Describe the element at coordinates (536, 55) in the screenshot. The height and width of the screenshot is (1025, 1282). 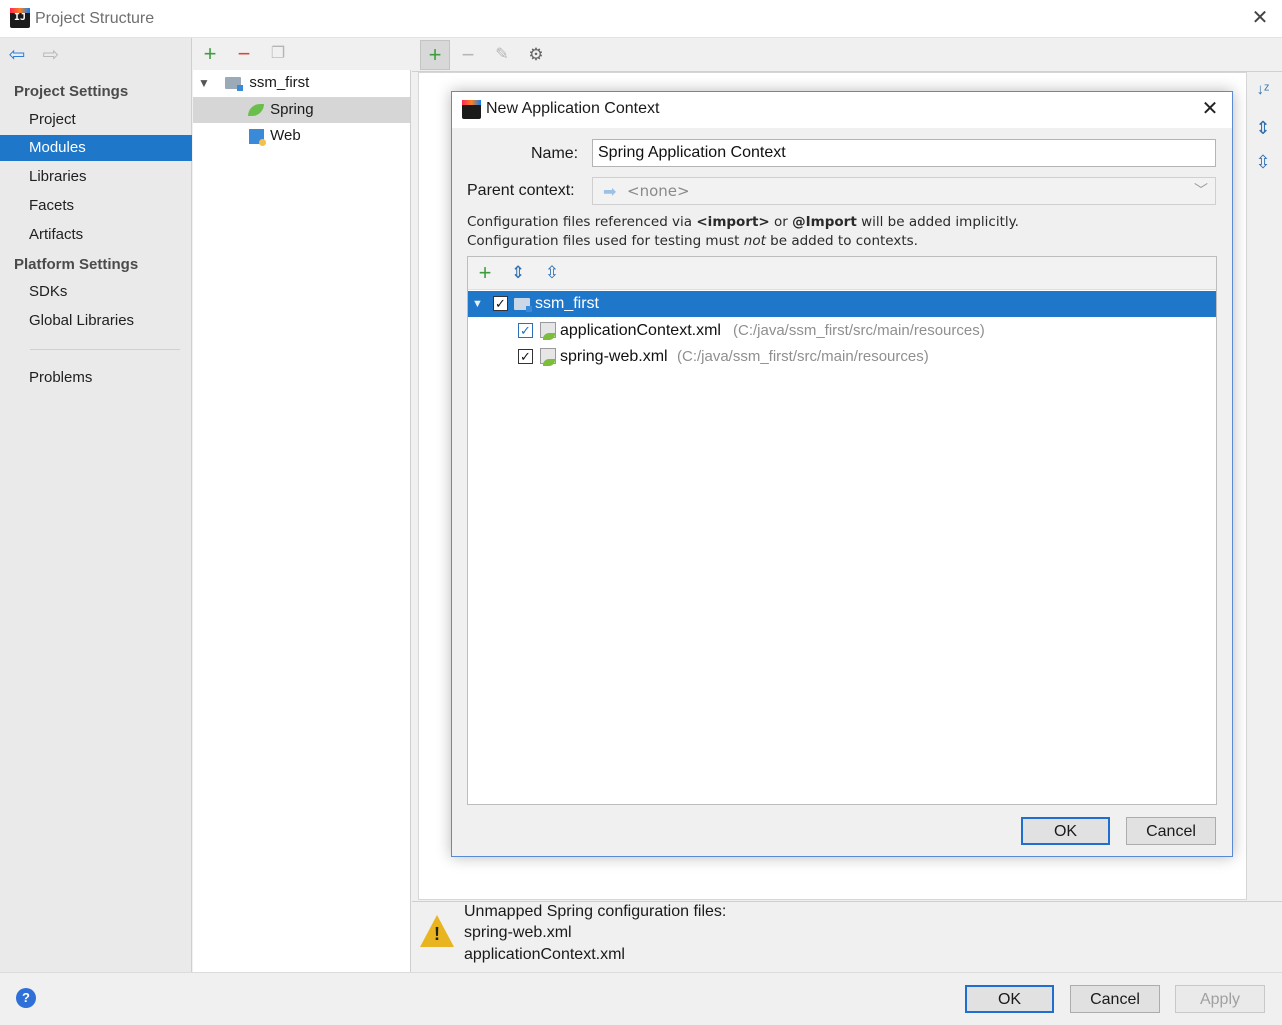
I see `settings-tools-icon: ⚙` at that location.